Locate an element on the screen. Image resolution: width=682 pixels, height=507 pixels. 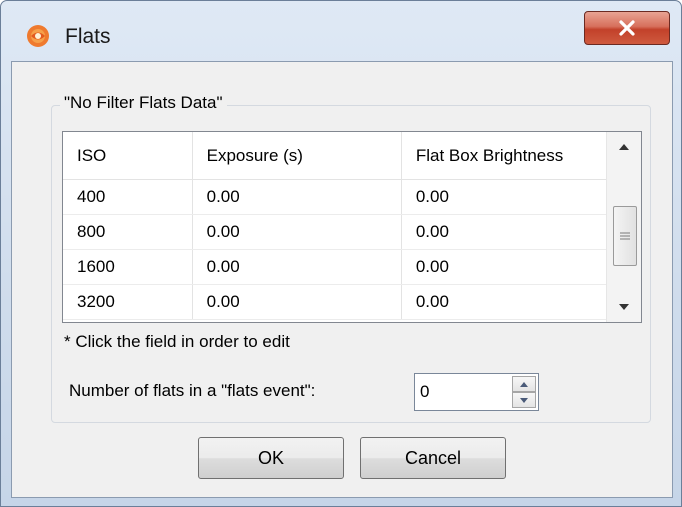
scroll-thumb is located at coordinates (625, 236).